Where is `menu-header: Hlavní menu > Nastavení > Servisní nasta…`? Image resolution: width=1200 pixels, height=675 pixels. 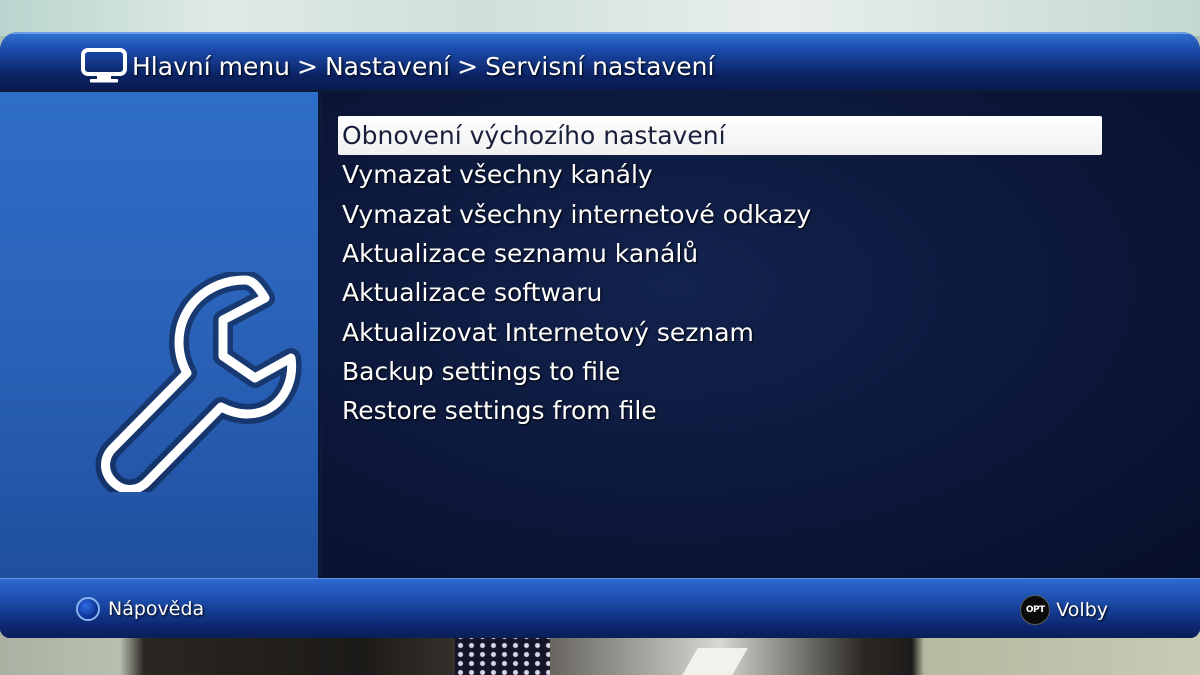
menu-header: Hlavní menu > Nastavení > Servisní nasta… is located at coordinates (600, 61).